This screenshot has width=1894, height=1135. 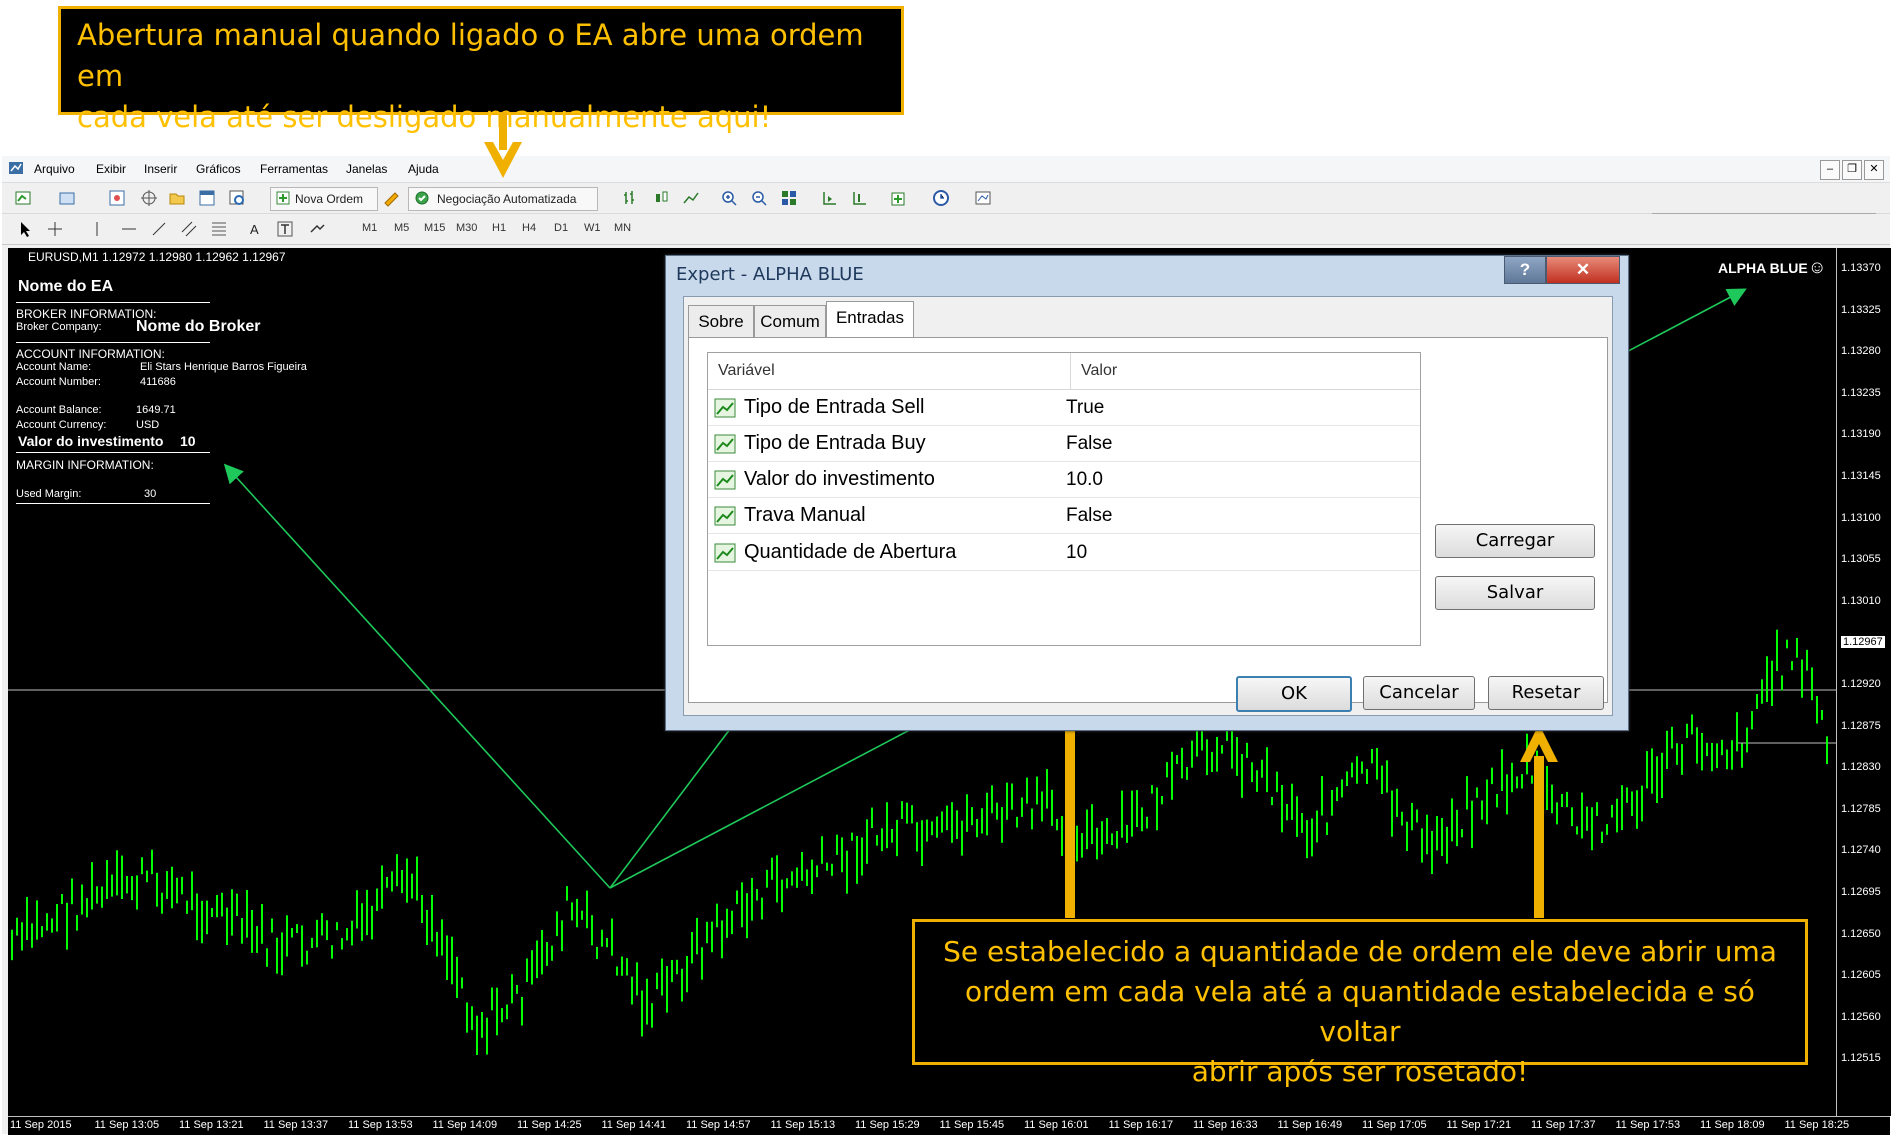 What do you see at coordinates (770, 274) in the screenshot?
I see `dialog-title: Expert - ALPHA BLUE` at bounding box center [770, 274].